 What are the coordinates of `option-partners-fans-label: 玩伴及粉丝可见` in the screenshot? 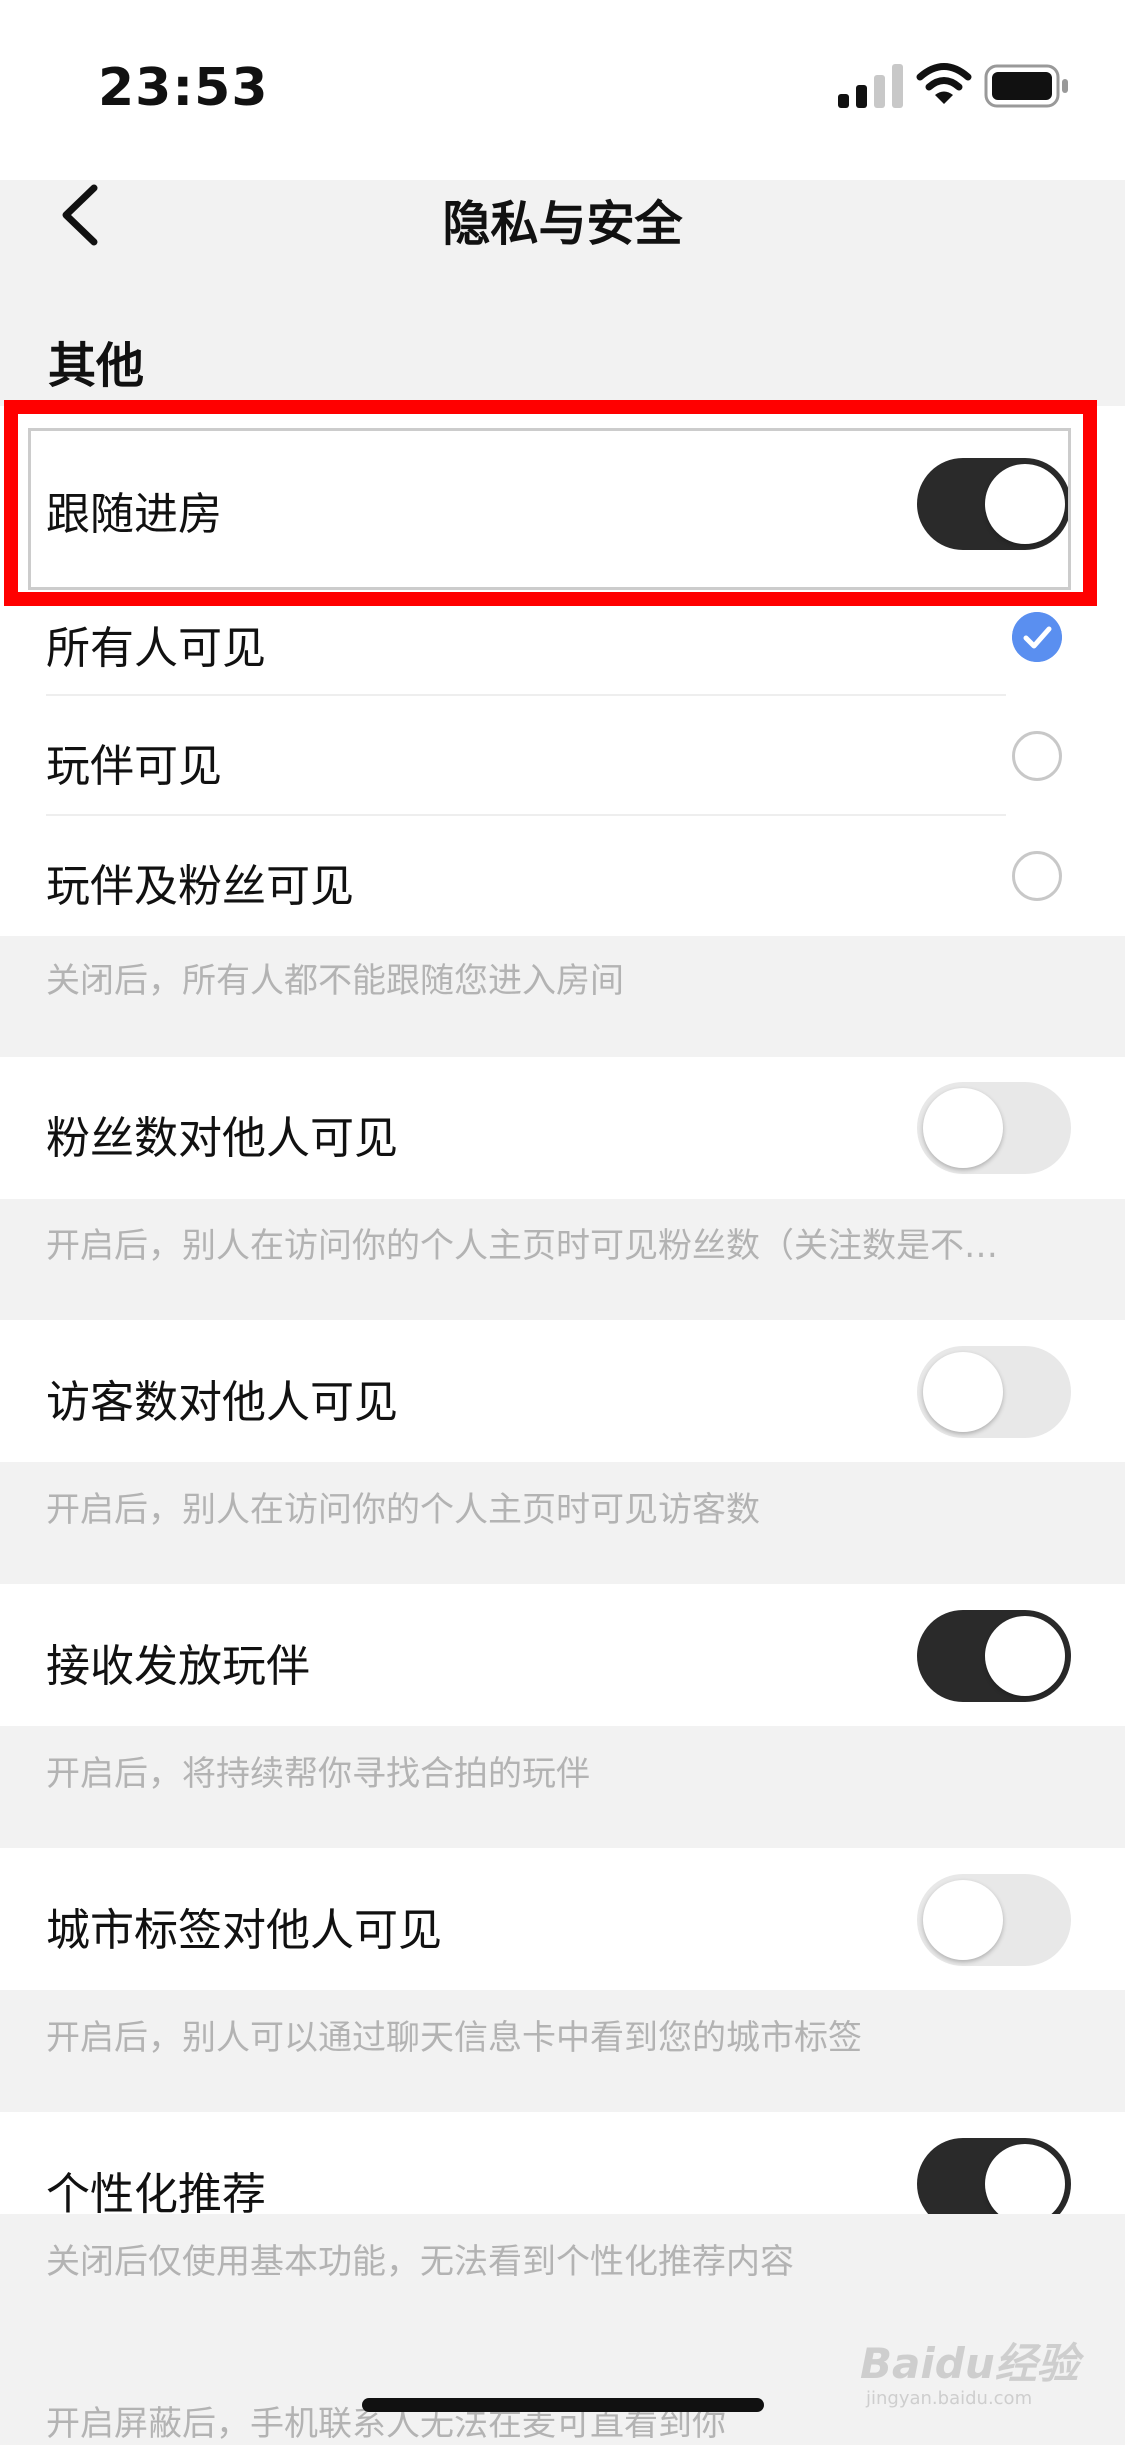 It's located at (200, 886).